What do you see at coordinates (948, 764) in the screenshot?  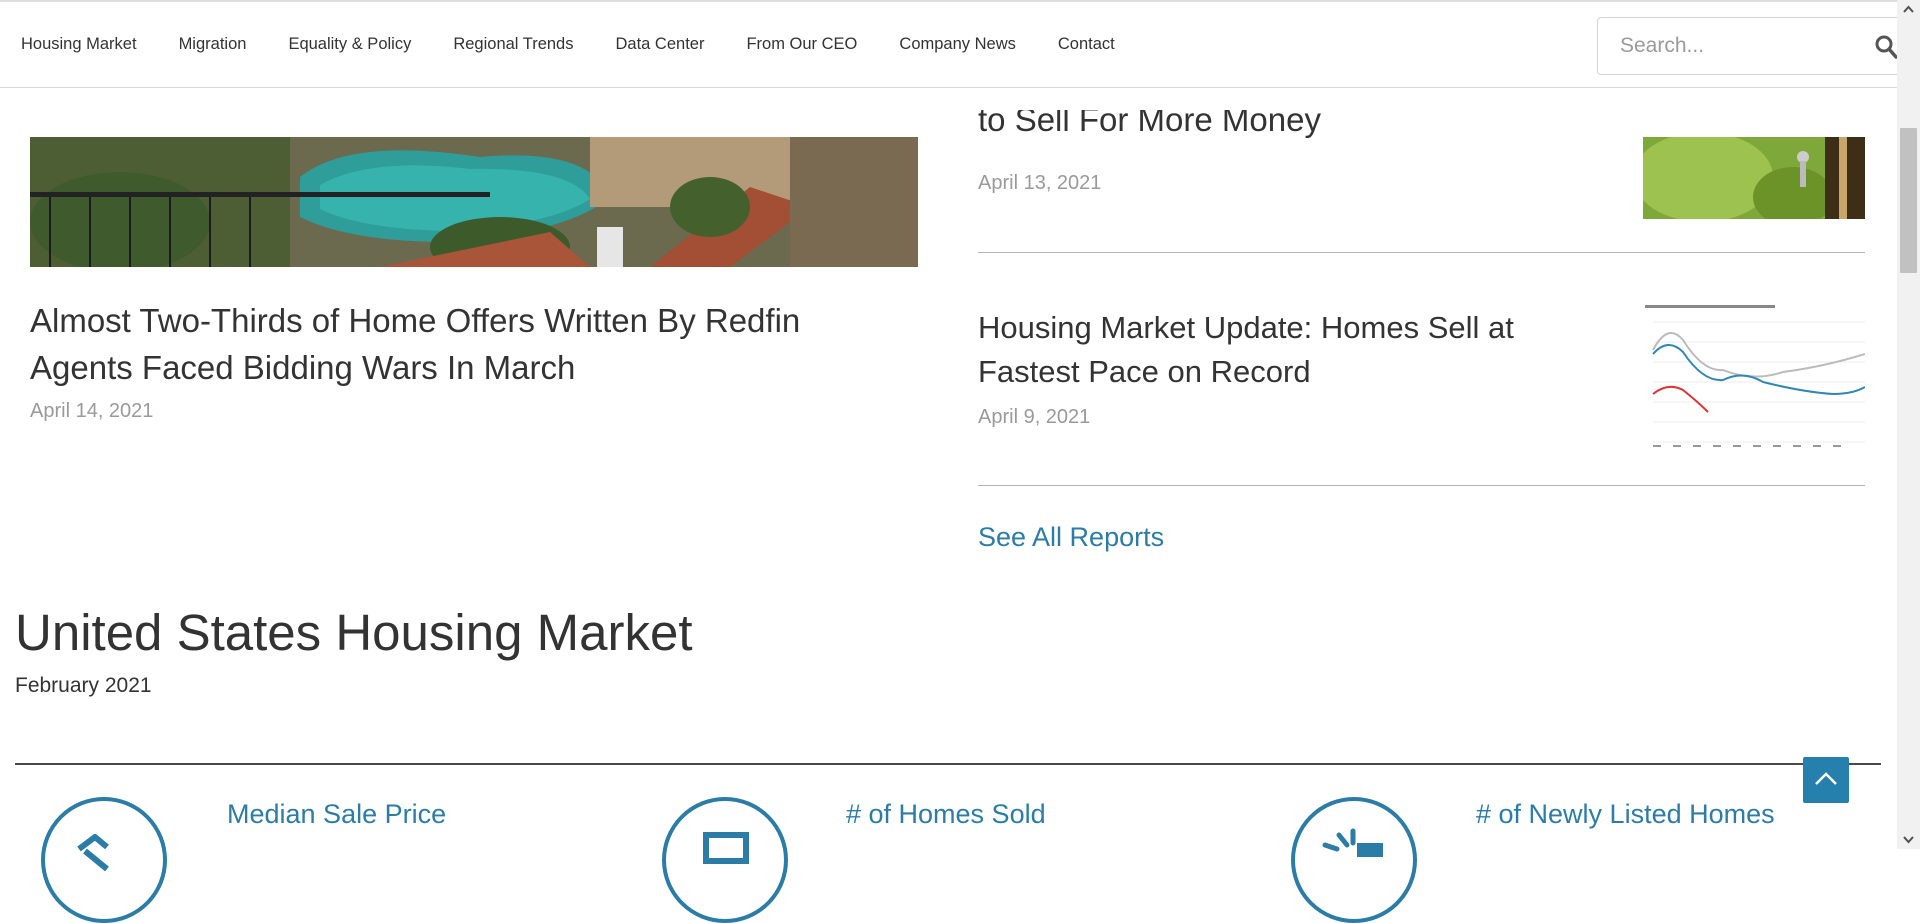 I see `section-divider` at bounding box center [948, 764].